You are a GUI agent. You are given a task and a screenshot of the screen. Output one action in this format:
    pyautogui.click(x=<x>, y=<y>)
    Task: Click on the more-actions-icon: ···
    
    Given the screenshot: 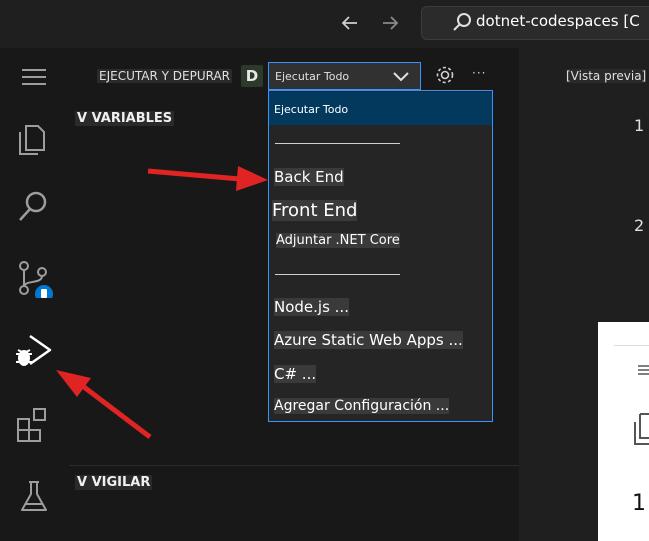 What is the action you would take?
    pyautogui.click(x=479, y=73)
    